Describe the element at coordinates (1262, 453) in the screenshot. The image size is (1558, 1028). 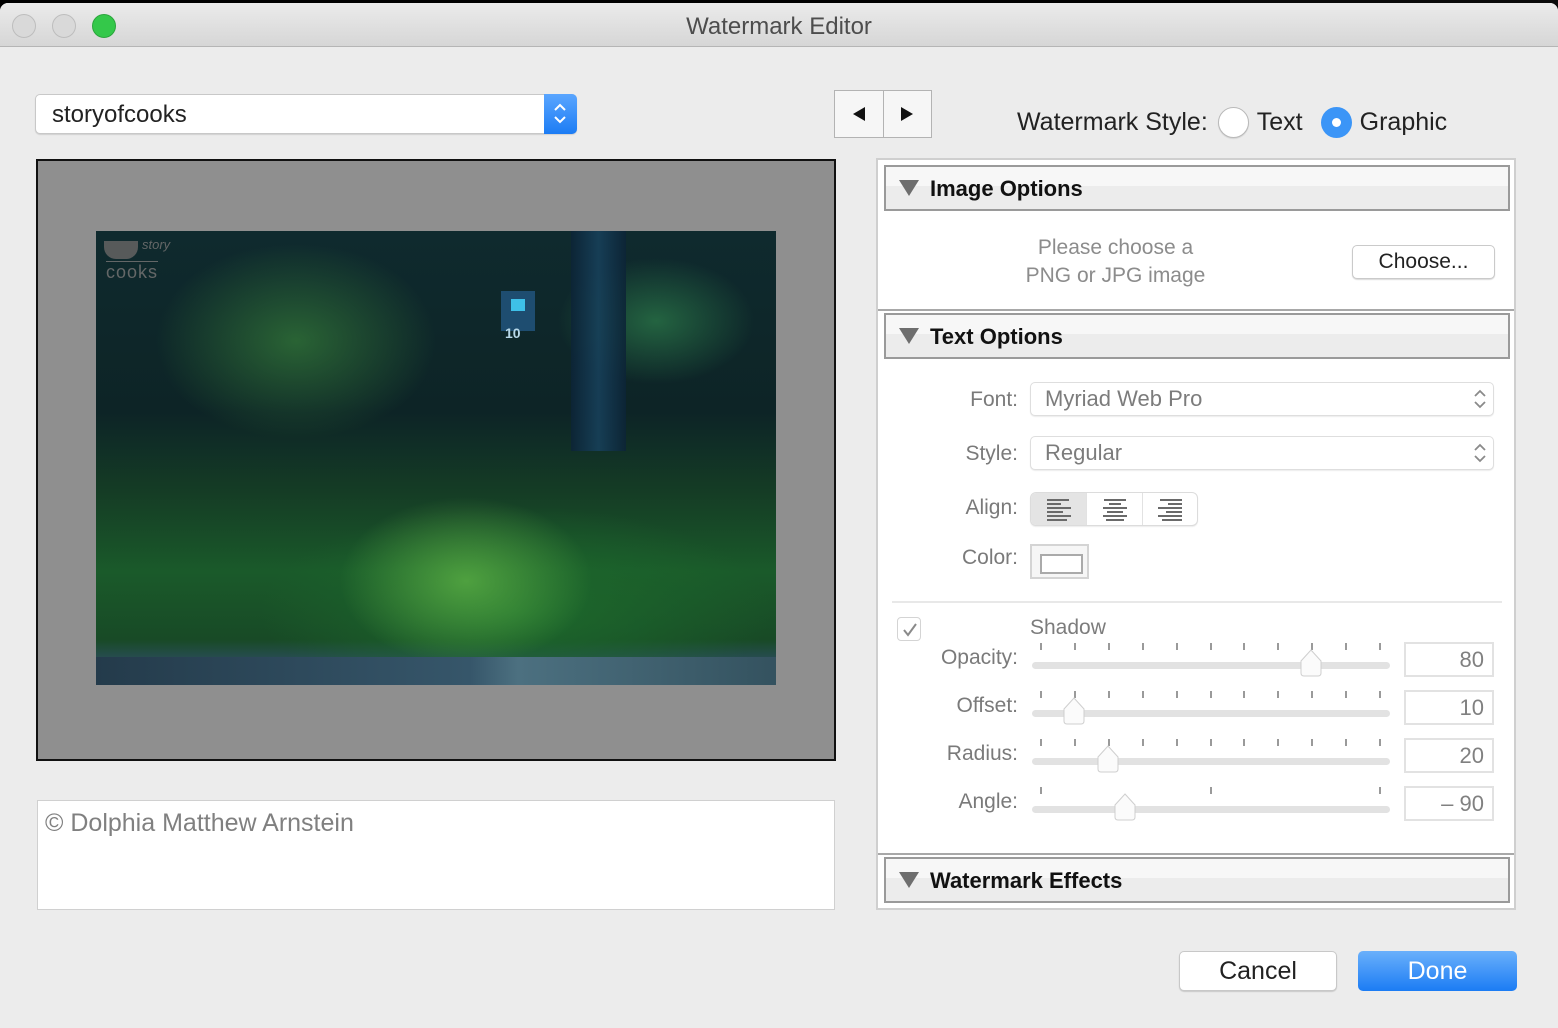
I see `style-select: Regular` at that location.